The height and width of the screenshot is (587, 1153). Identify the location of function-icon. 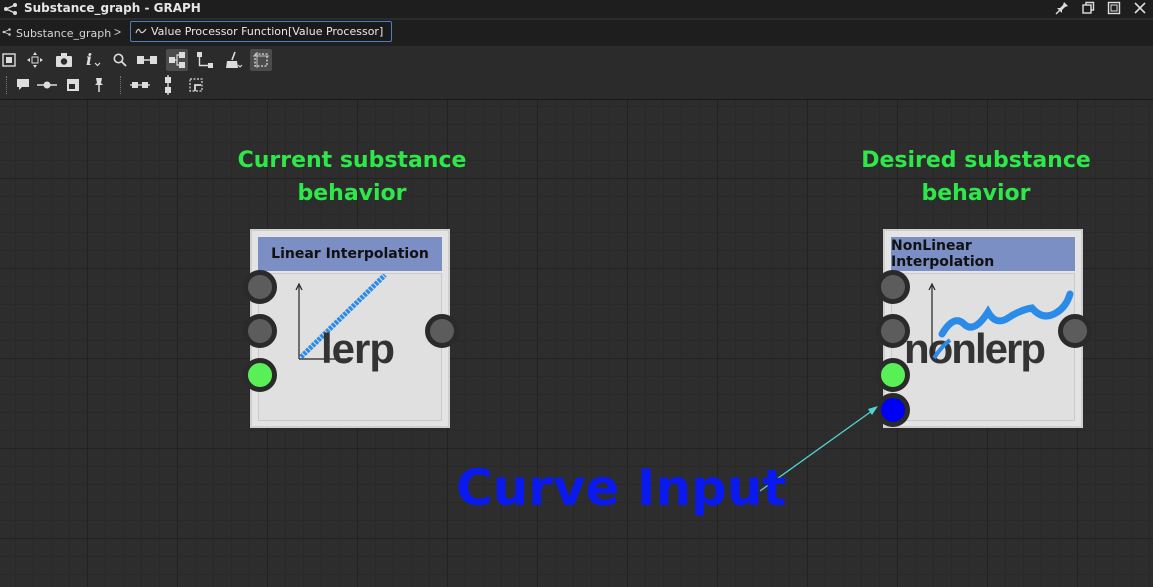
(141, 31).